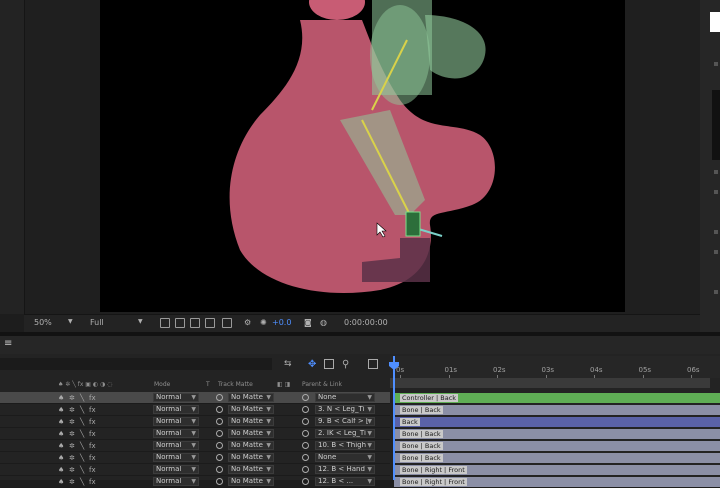 This screenshot has width=720, height=488. I want to click on mask-visibility-icon, so click(195, 323).